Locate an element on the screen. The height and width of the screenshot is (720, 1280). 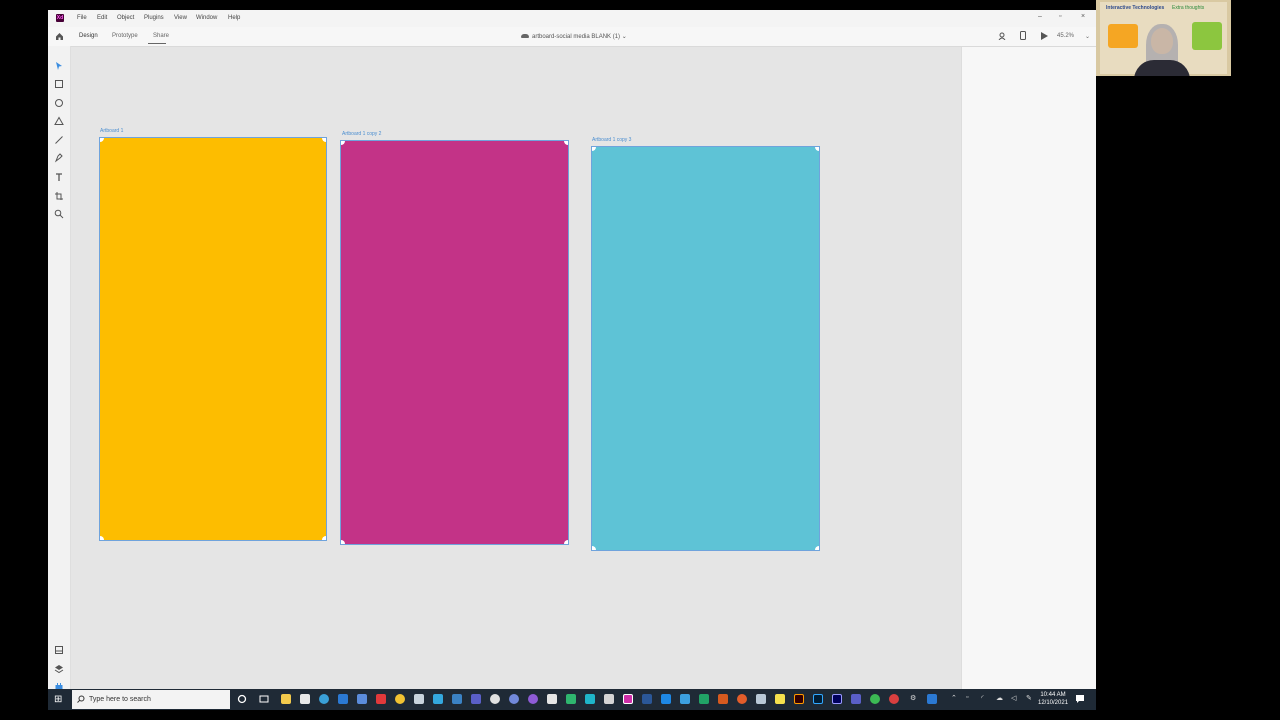
artboard-label-1: Artboard 1 is located at coordinates (111, 131).